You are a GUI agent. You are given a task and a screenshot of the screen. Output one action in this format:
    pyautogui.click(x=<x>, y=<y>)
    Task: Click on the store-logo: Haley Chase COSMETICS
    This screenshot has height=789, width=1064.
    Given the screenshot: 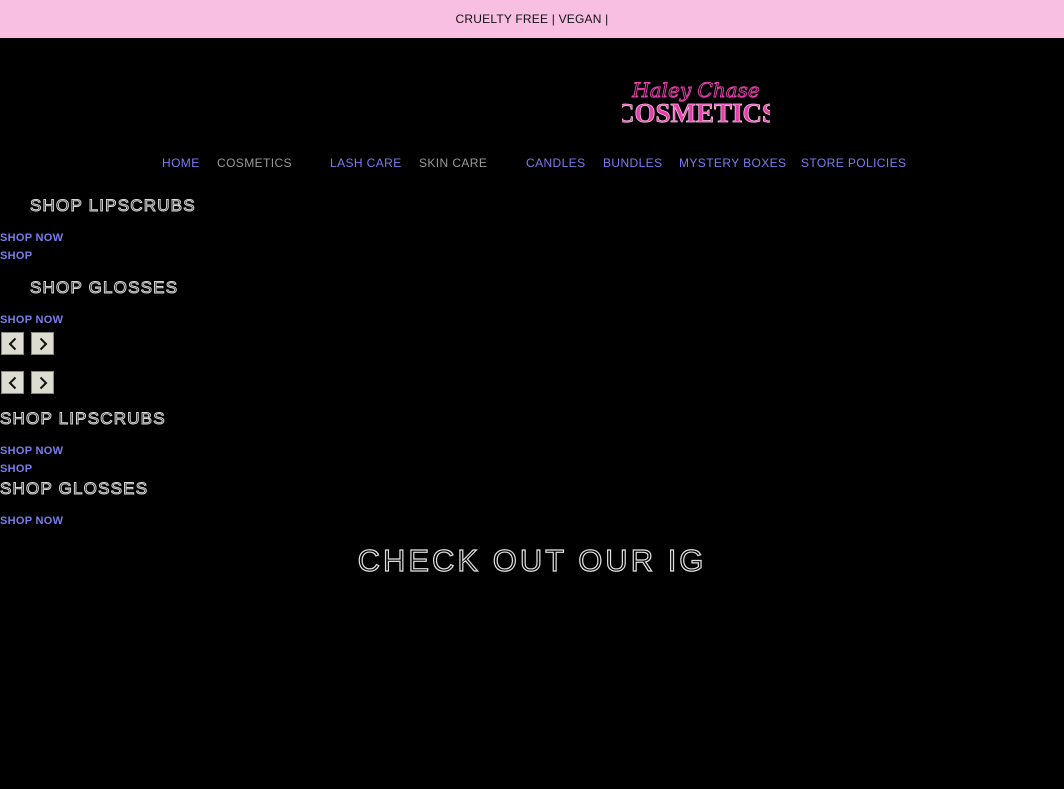 What is the action you would take?
    pyautogui.click(x=696, y=99)
    